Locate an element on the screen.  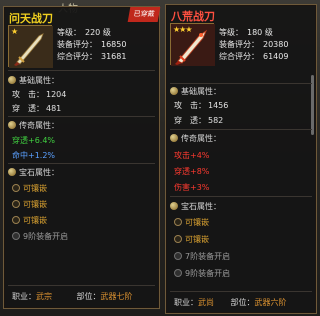
item-name: 问天战刀 is located at coordinates (31, 18).